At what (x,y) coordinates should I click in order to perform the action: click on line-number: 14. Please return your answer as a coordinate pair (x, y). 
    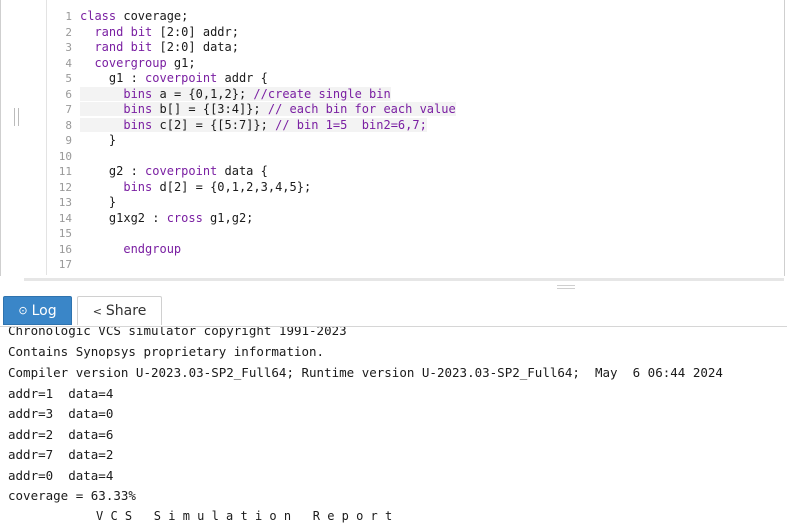
    Looking at the image, I should click on (65, 218).